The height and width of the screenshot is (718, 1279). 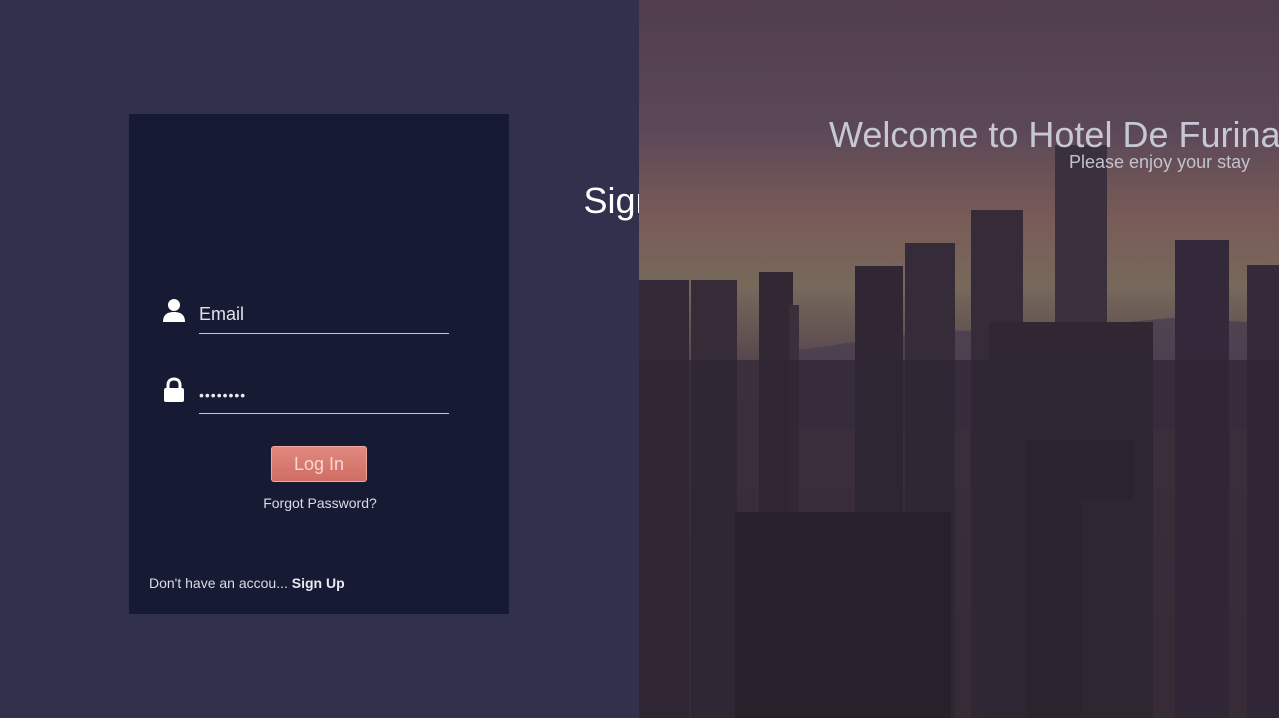 I want to click on sign-up-link: Sign Up, so click(x=318, y=583).